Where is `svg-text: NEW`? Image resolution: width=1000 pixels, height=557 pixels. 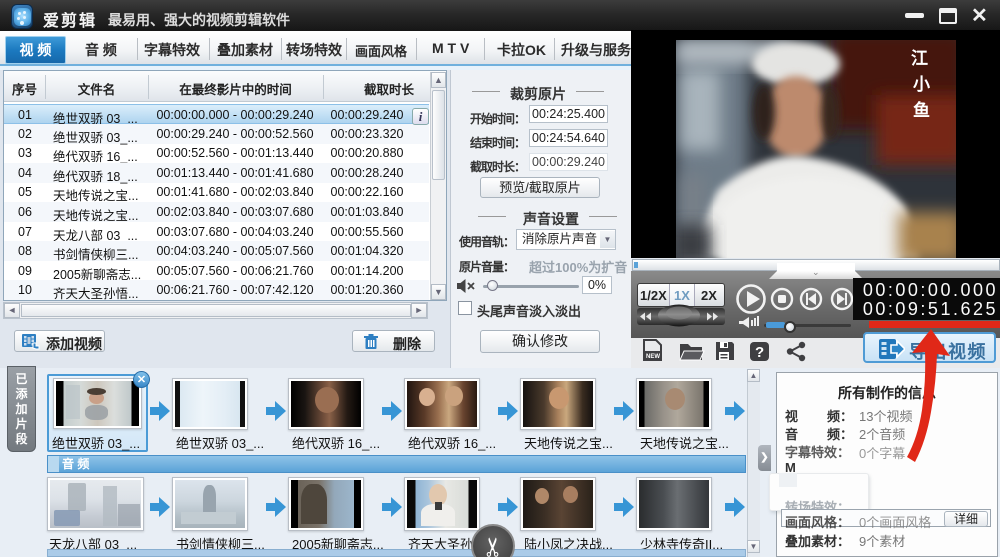
svg-text: NEW is located at coordinates (653, 357).